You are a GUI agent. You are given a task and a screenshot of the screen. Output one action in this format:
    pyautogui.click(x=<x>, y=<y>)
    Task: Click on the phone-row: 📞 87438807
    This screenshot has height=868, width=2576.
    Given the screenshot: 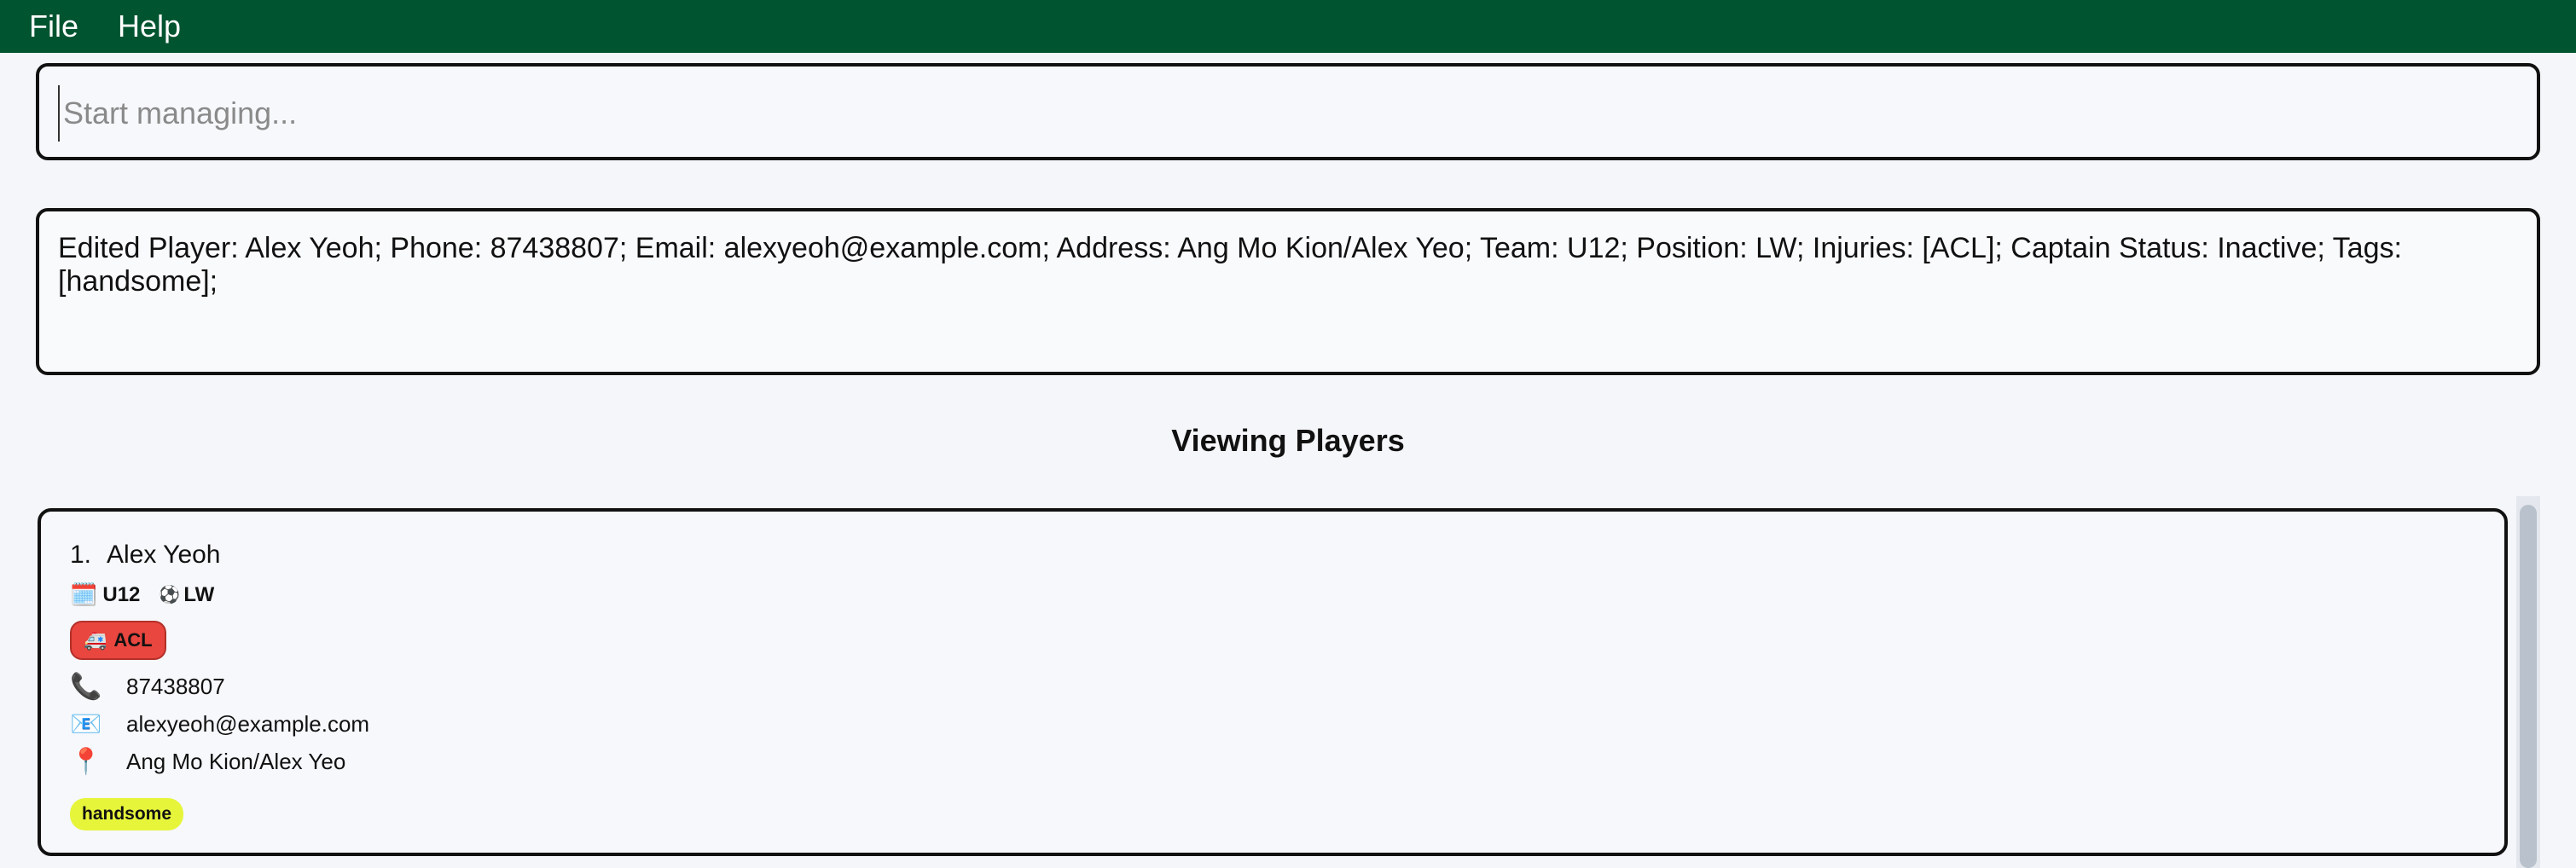 What is the action you would take?
    pyautogui.click(x=147, y=687)
    